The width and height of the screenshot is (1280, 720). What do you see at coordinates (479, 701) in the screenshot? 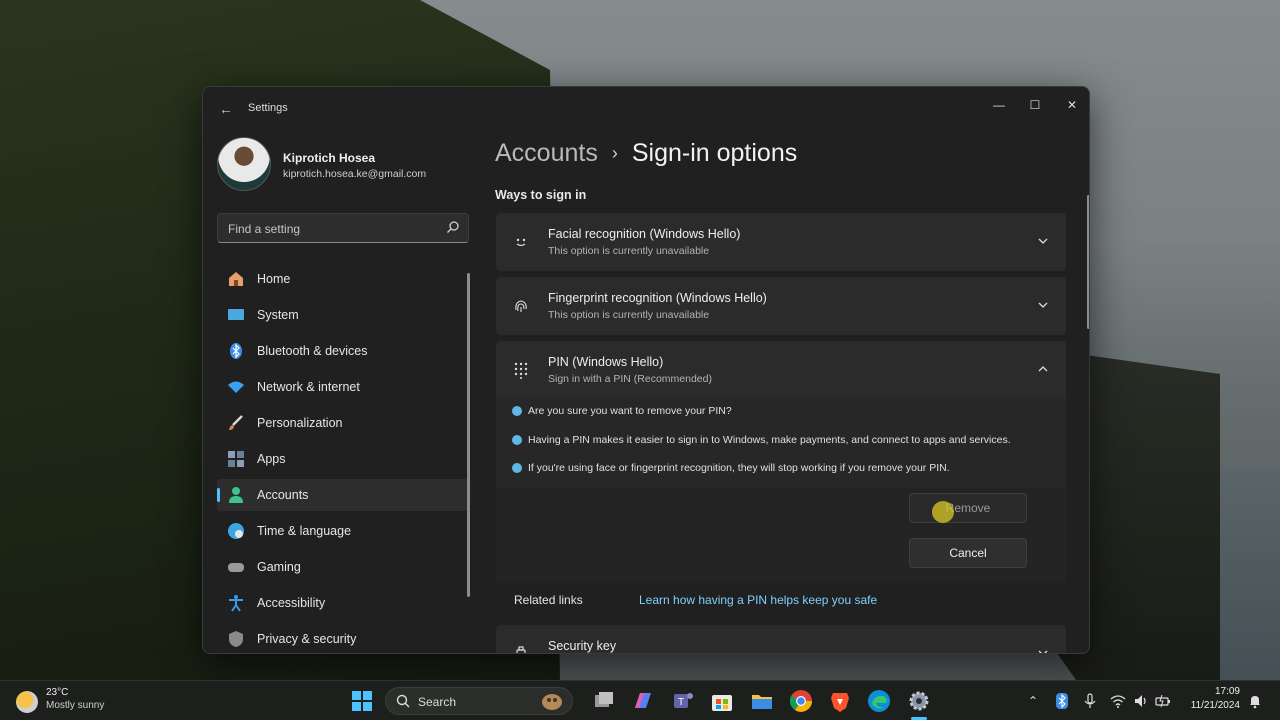
I see `taskbar-search: Search` at bounding box center [479, 701].